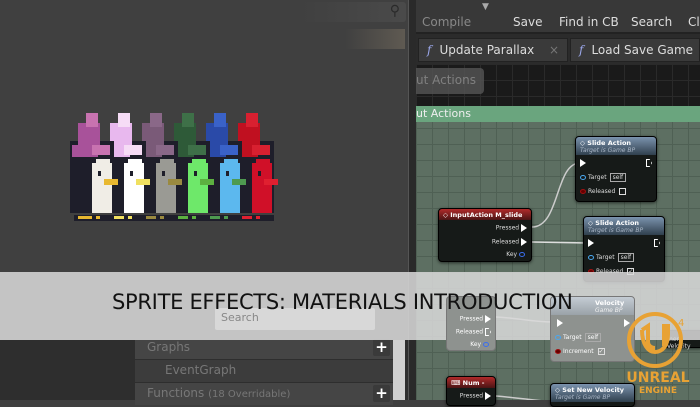  What do you see at coordinates (381, 393) in the screenshot?
I see `add-function-button: +` at bounding box center [381, 393].